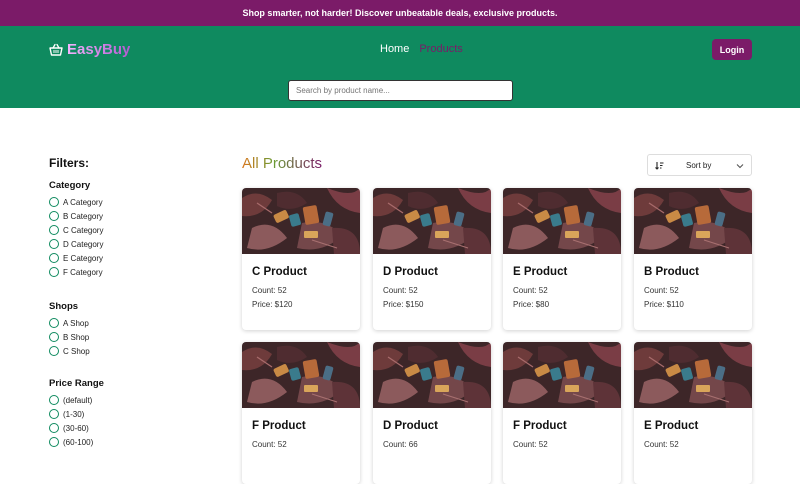 This screenshot has width=800, height=484. Describe the element at coordinates (76, 323) in the screenshot. I see `option-label: A Shop` at that location.